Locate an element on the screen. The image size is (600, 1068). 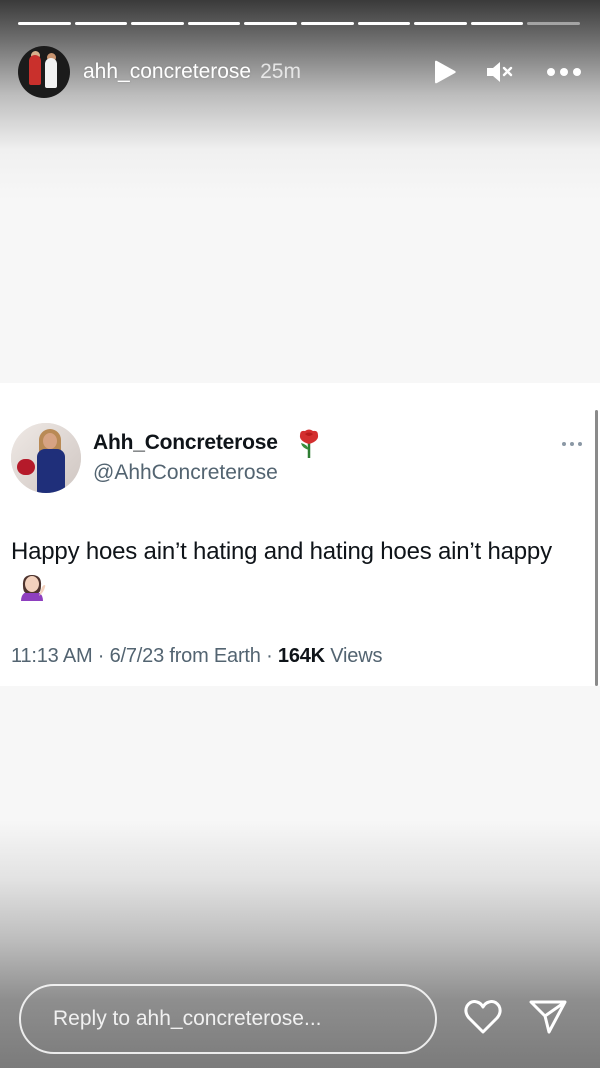
story-timestamp: 25m is located at coordinates (280, 71).